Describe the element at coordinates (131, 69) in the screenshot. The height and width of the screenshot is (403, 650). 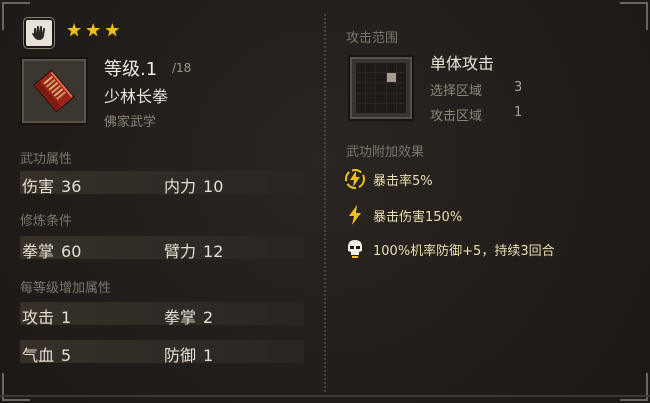
I see `skill-level: 等级.1` at that location.